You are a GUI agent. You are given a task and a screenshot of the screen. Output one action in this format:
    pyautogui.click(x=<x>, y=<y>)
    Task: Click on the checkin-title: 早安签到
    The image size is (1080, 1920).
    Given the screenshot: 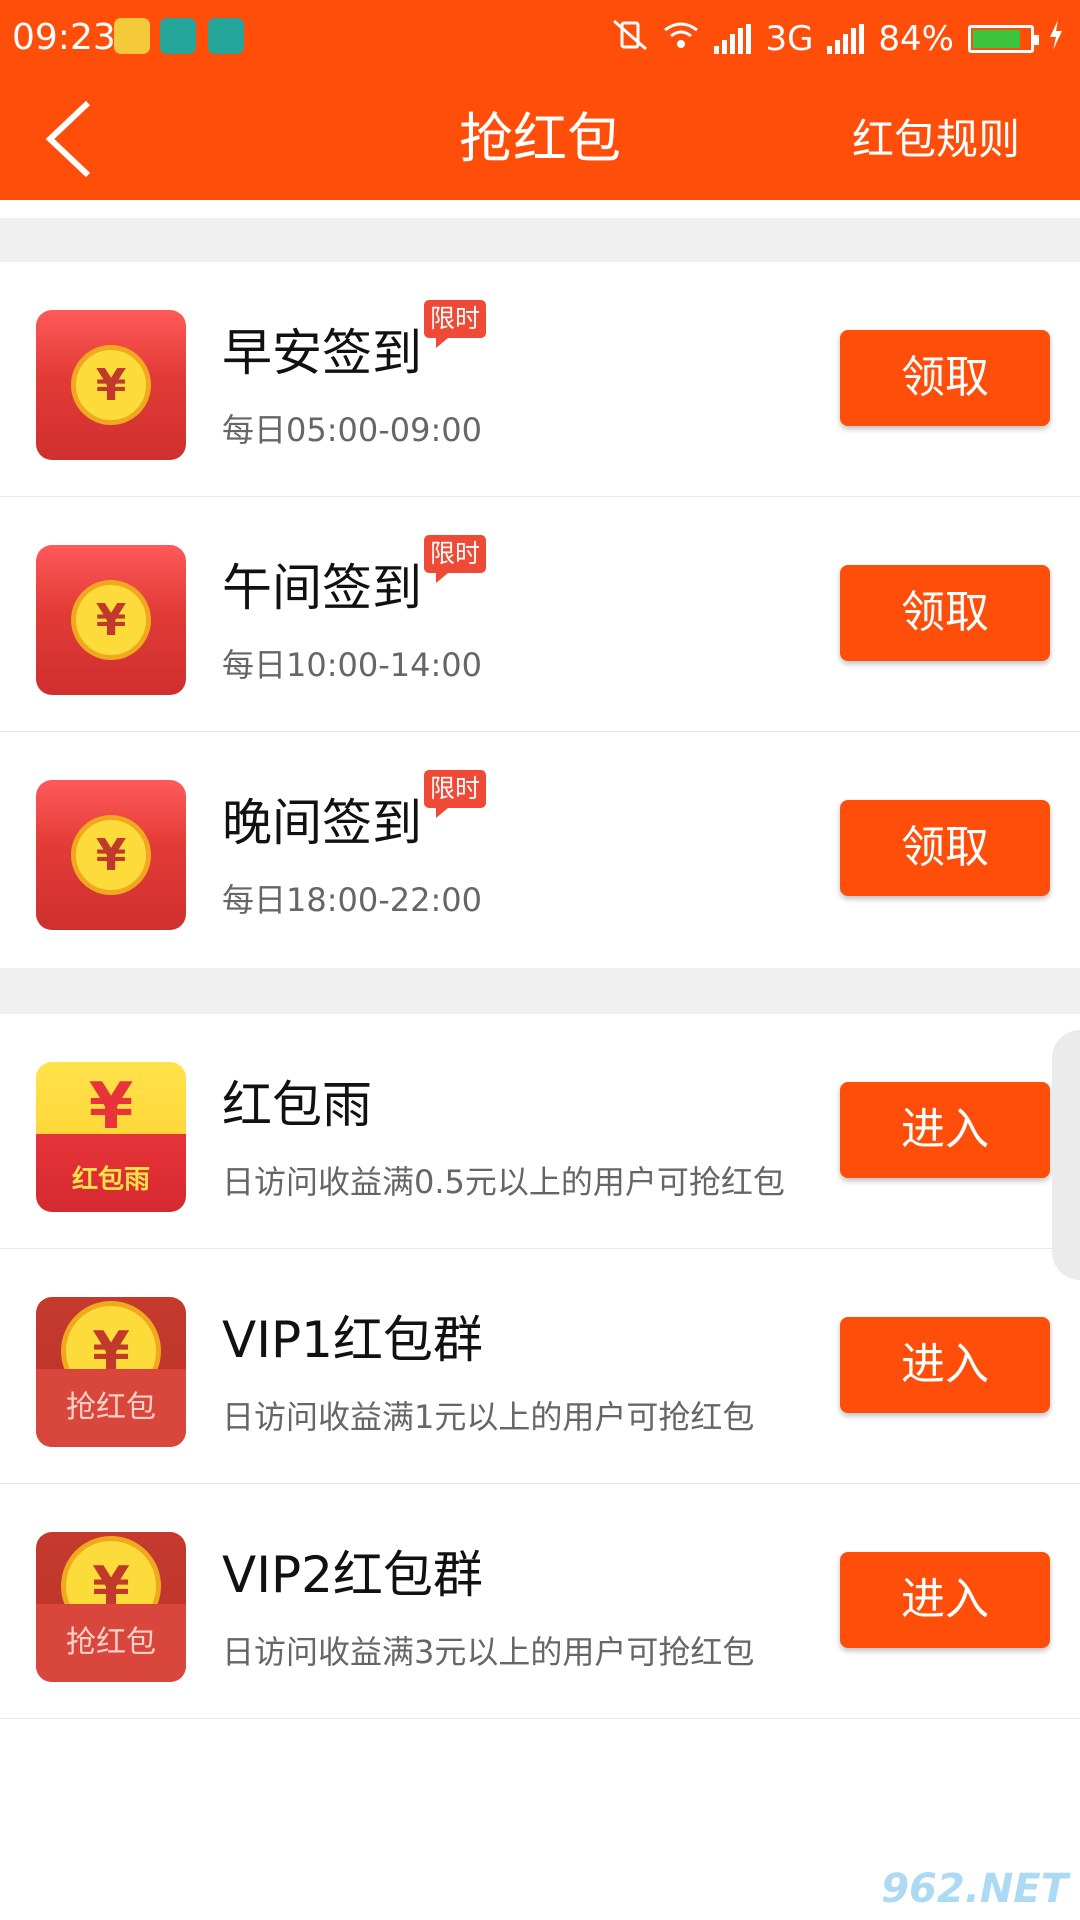 What is the action you would take?
    pyautogui.click(x=322, y=353)
    